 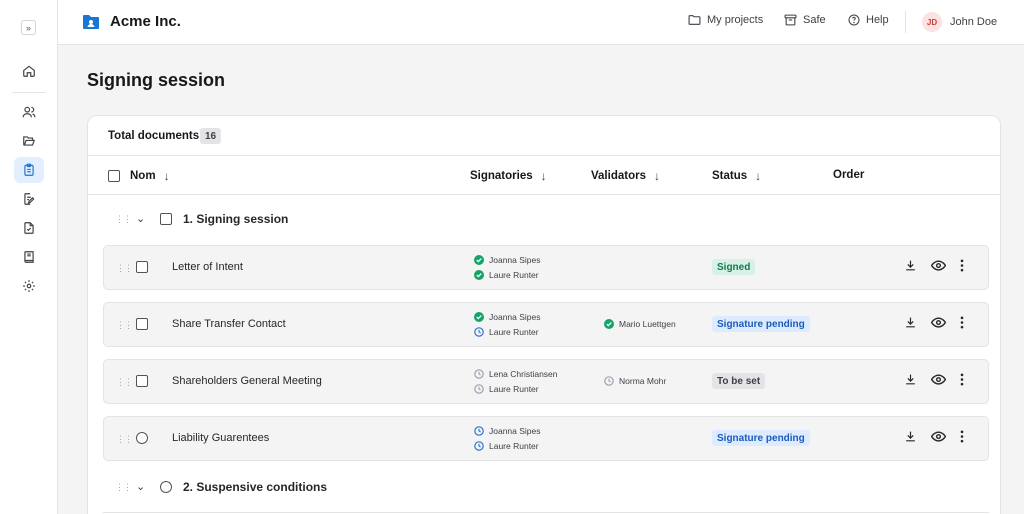 What do you see at coordinates (814, 20) in the screenshot?
I see `nav-safe-label: Safe` at bounding box center [814, 20].